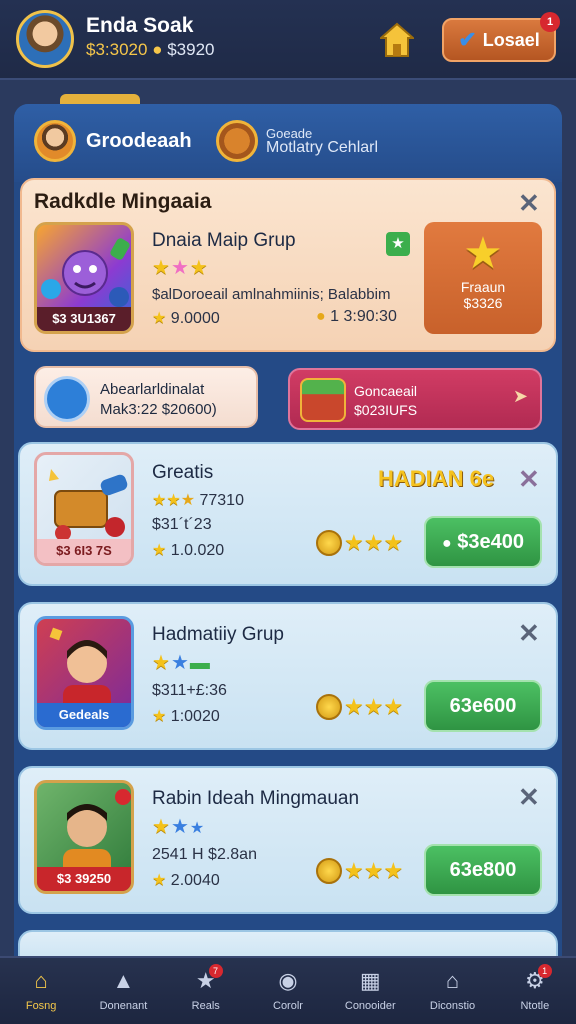  Describe the element at coordinates (490, 542) in the screenshot. I see `play-button-label: $3e400` at that location.